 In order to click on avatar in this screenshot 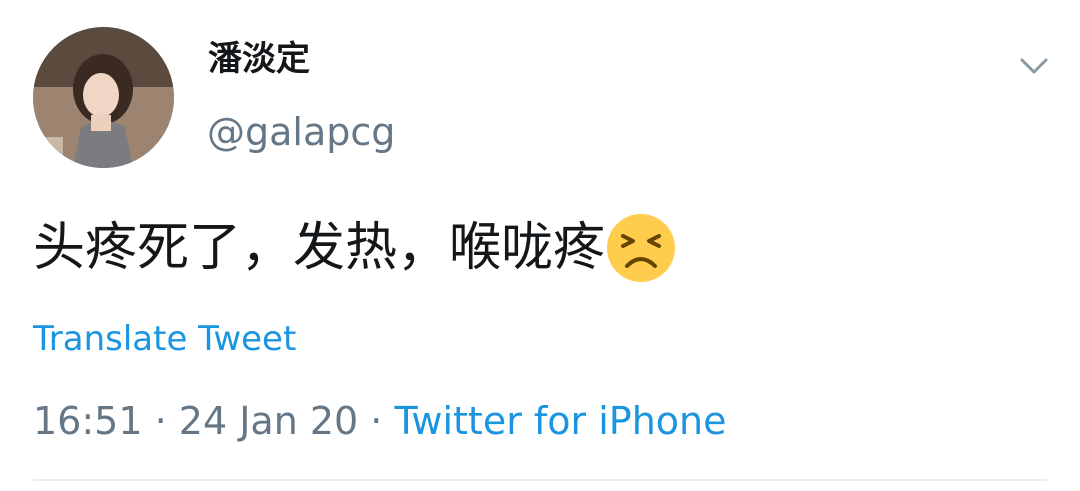, I will do `click(103, 97)`.